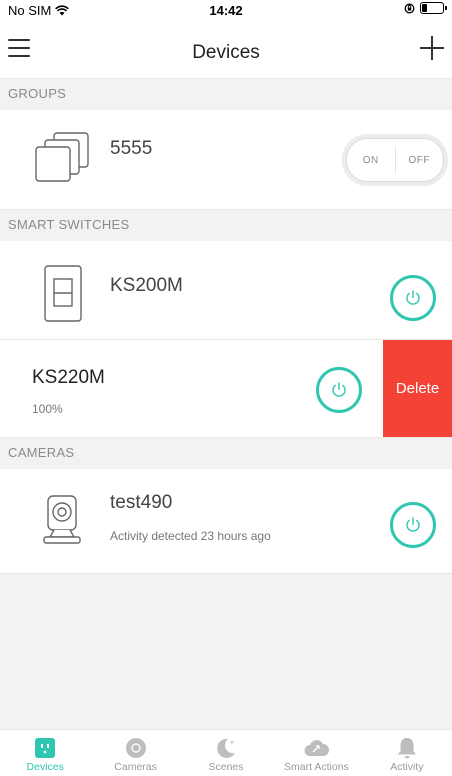 The height and width of the screenshot is (776, 452). I want to click on delete-button: Delete, so click(417, 388).